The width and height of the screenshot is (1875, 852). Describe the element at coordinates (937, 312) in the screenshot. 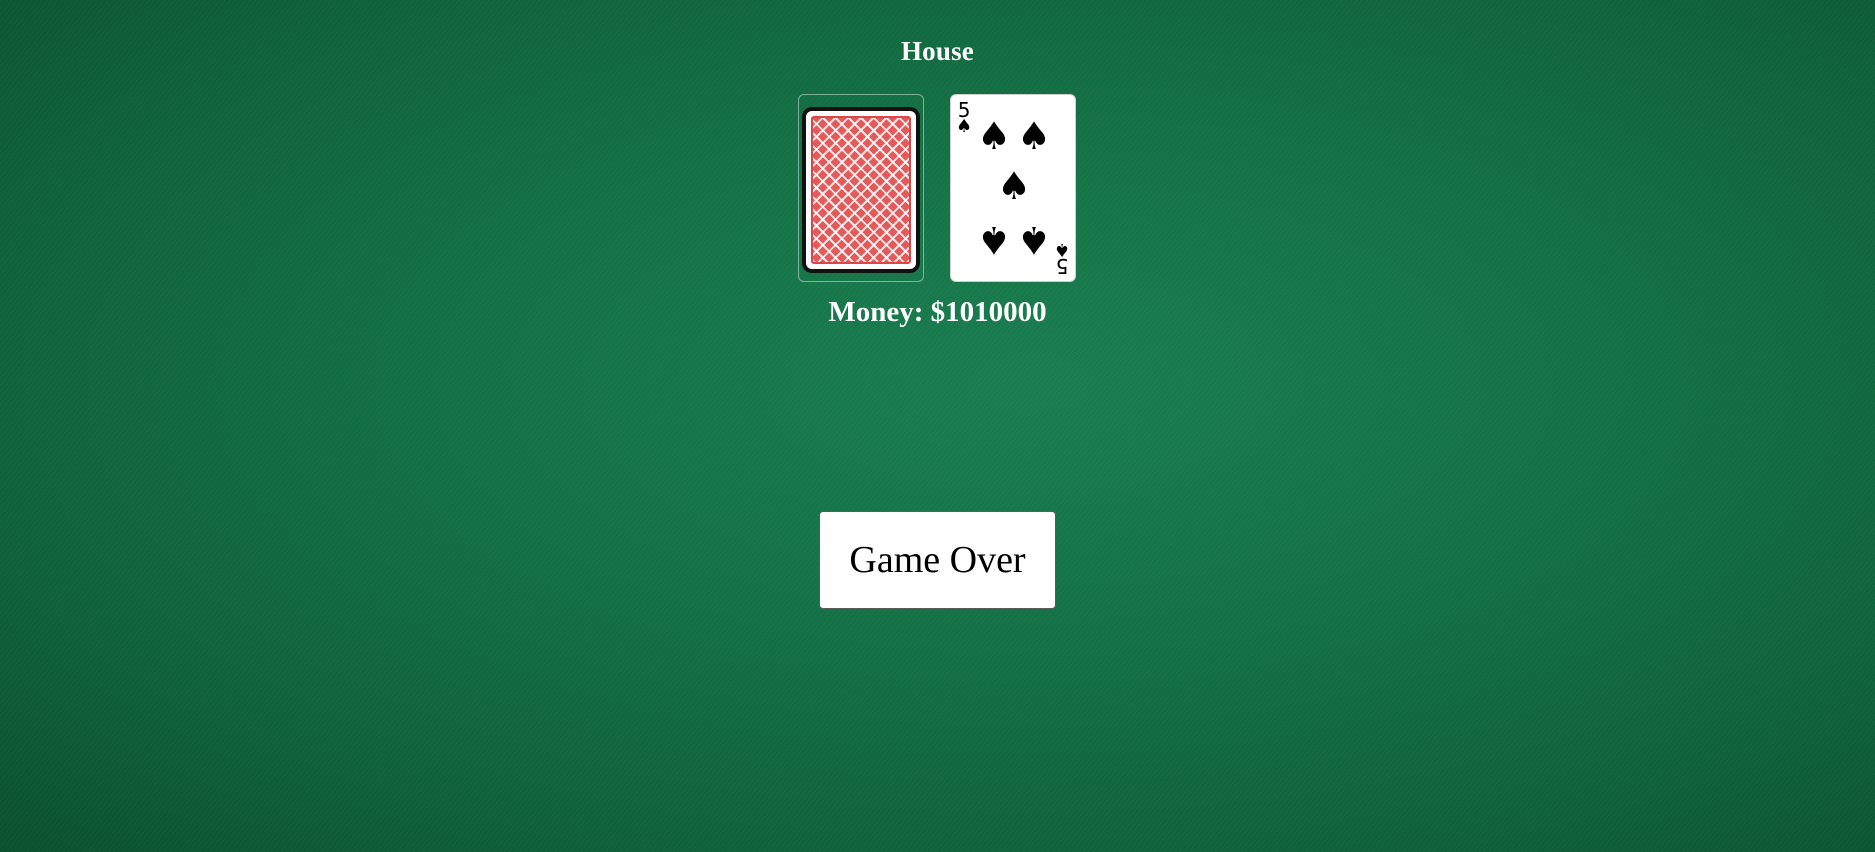

I see `money-display: Money: $1010000` at that location.